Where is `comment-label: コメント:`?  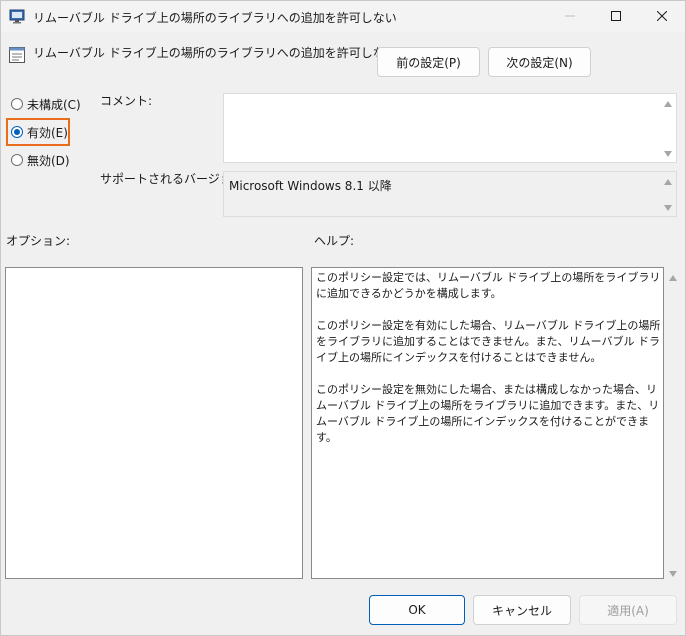 comment-label: コメント: is located at coordinates (126, 101).